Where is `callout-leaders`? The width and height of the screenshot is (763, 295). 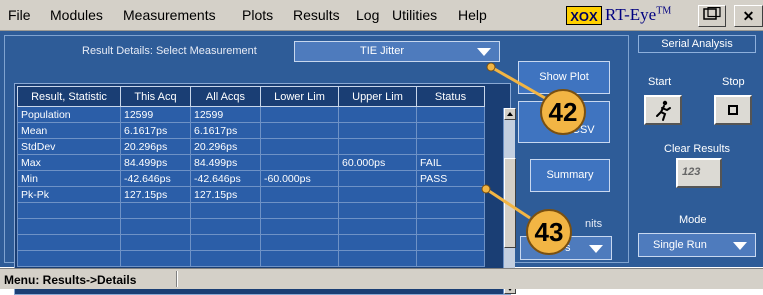
callout-leaders is located at coordinates (513, 141).